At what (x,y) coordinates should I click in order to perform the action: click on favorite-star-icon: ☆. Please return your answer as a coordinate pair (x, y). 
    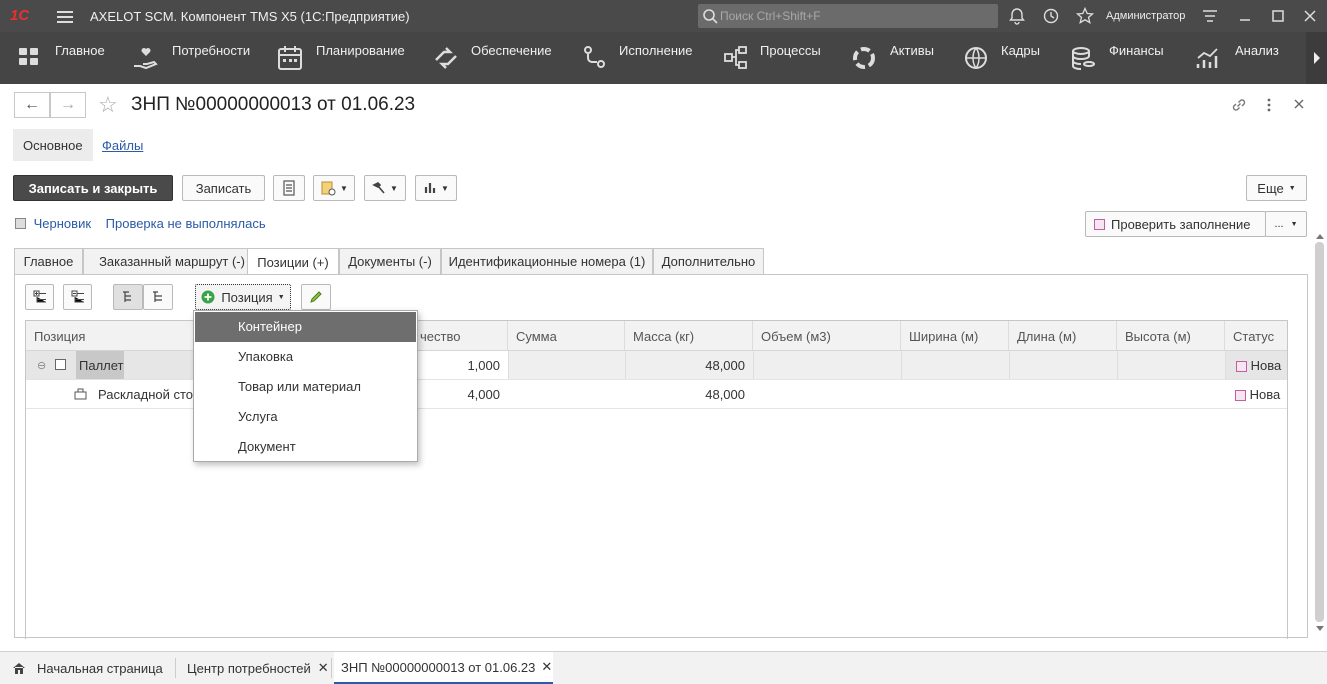
    Looking at the image, I should click on (108, 105).